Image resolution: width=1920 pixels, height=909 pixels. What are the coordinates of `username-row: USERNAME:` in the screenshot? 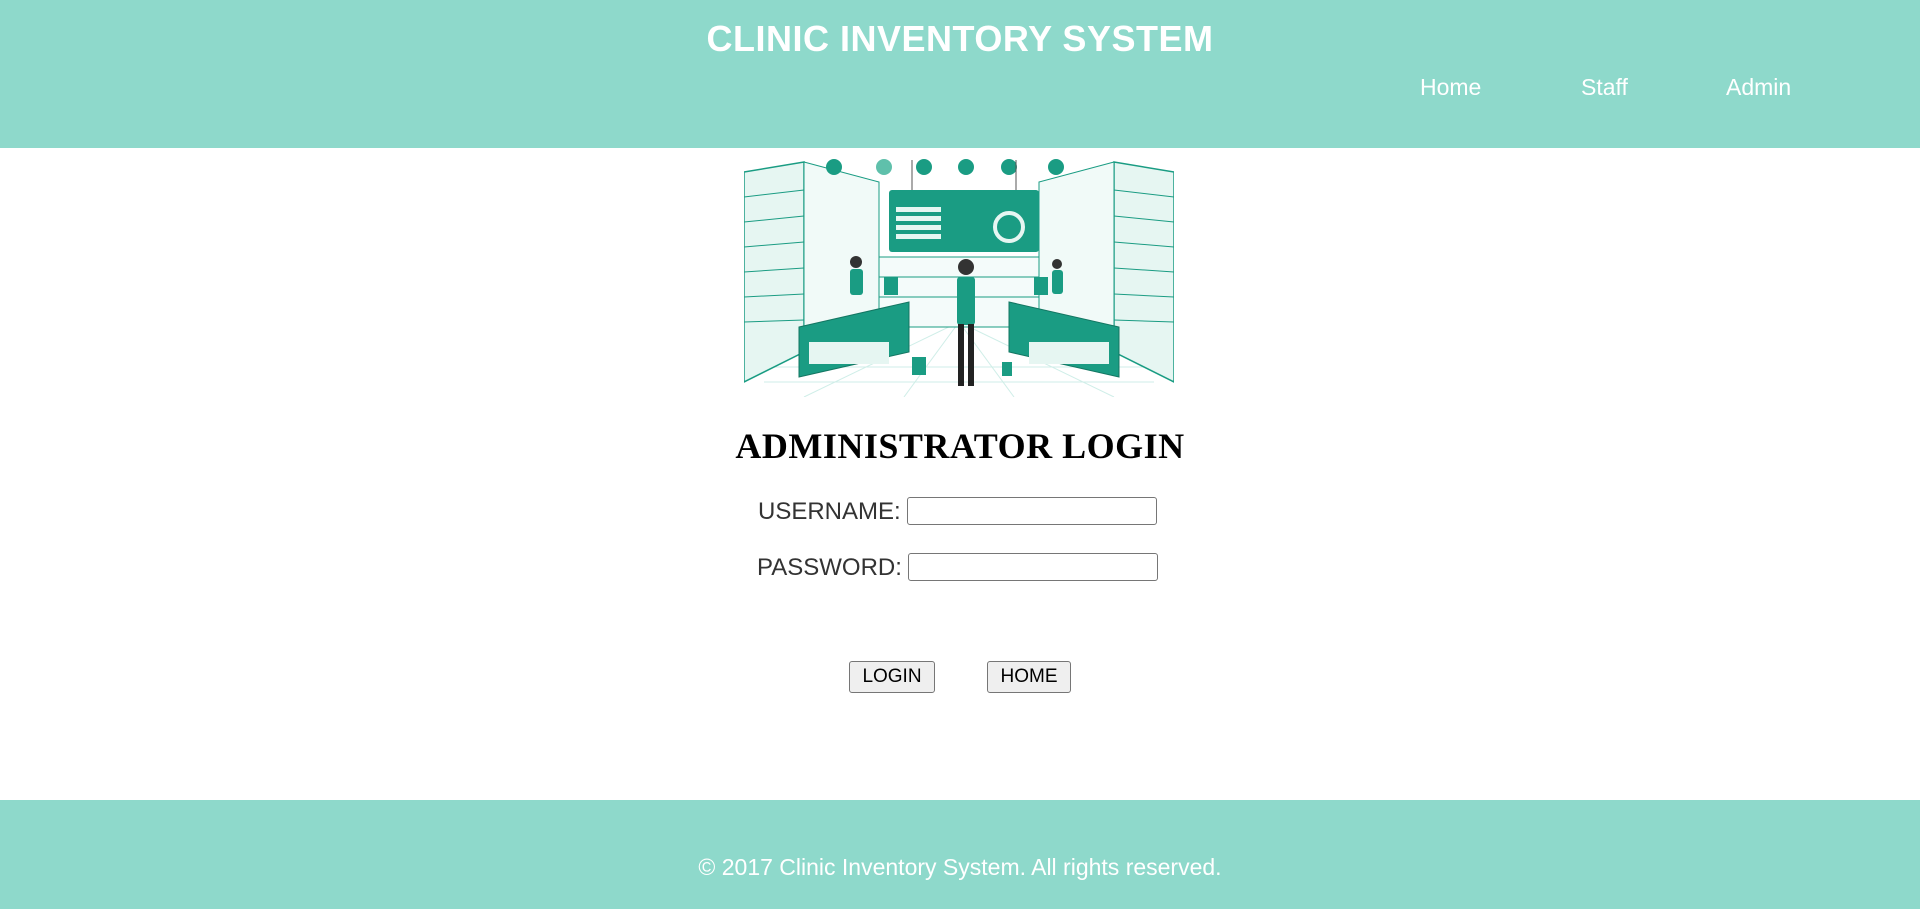 It's located at (960, 512).